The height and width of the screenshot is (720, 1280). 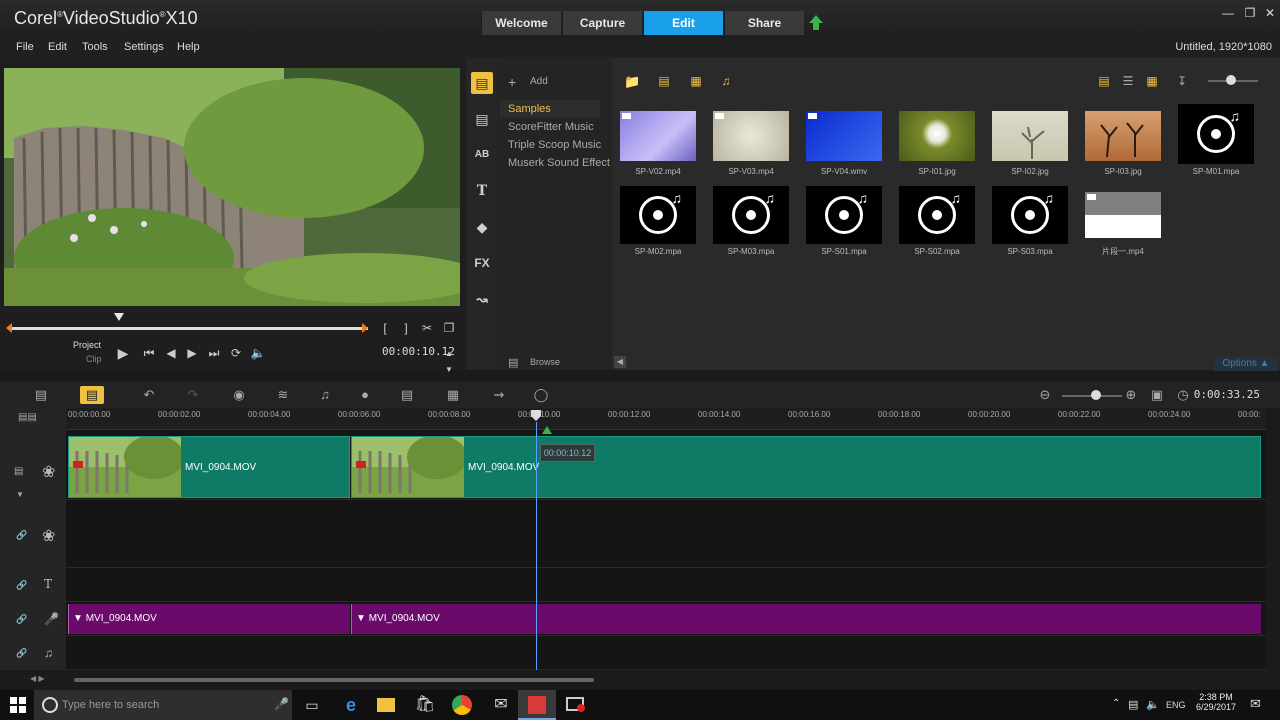 What do you see at coordinates (751, 143) in the screenshot?
I see `library-item: SP-V03.mp4` at bounding box center [751, 143].